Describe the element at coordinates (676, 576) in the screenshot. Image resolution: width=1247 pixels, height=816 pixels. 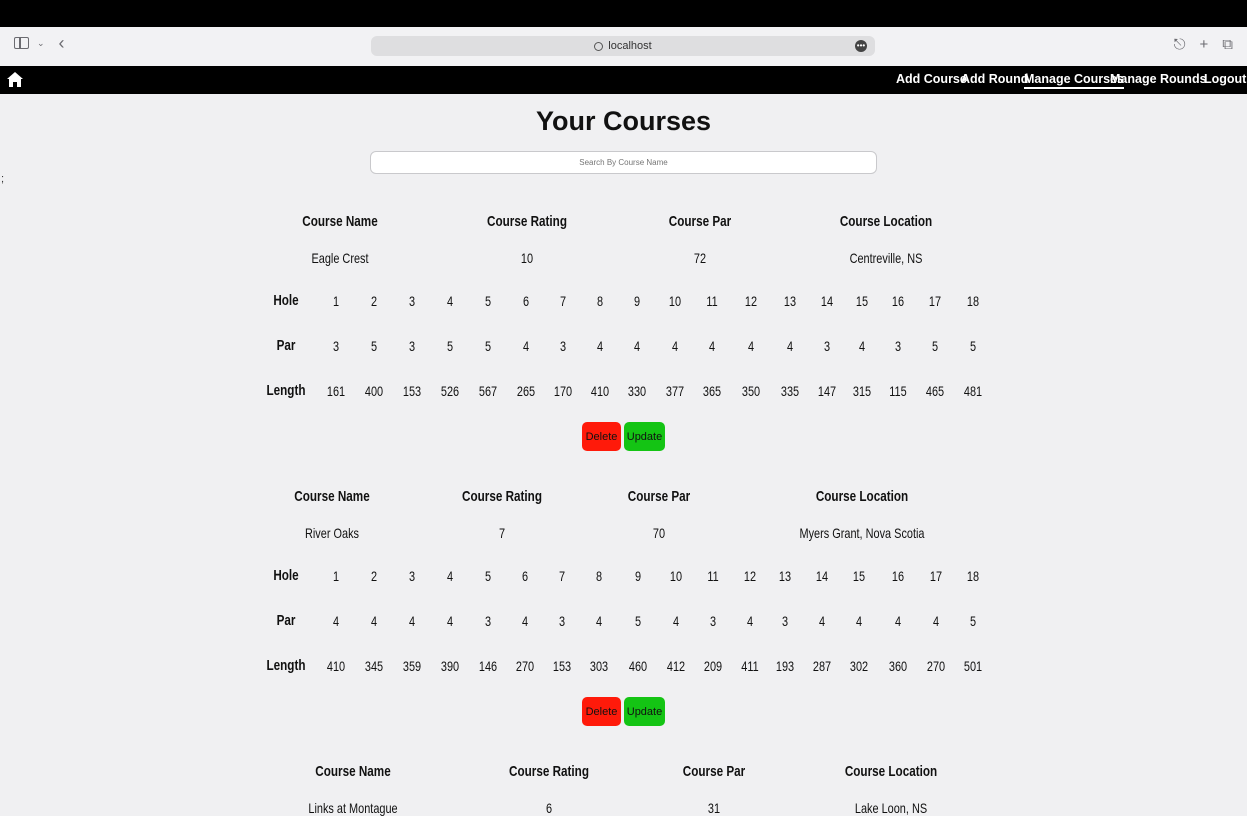
I see `hole-number-cell: 10` at that location.